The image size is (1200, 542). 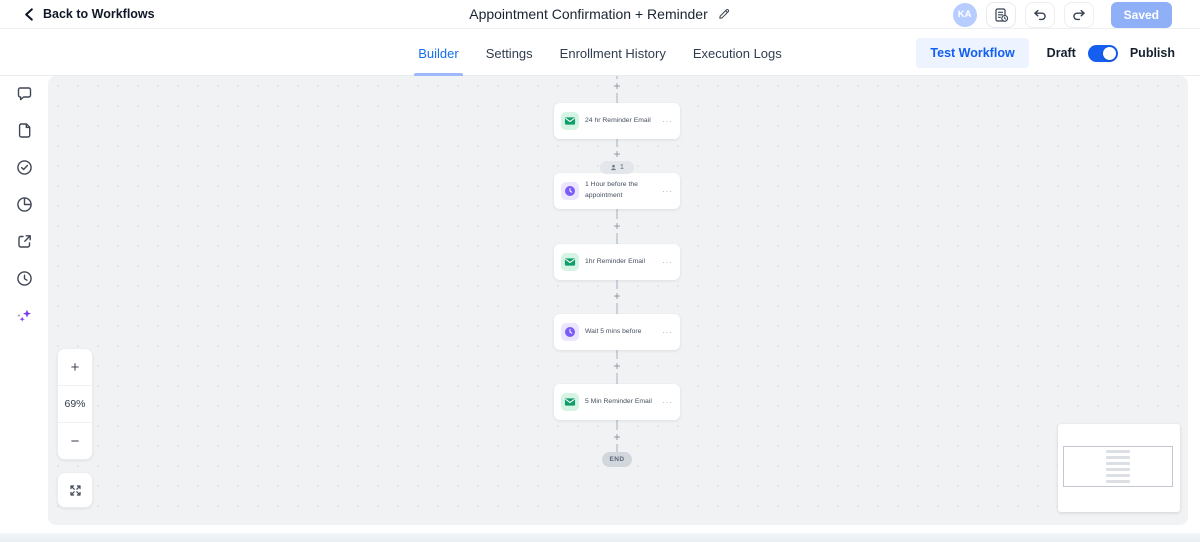 I want to click on ai-sparkles-icon, so click(x=23, y=315).